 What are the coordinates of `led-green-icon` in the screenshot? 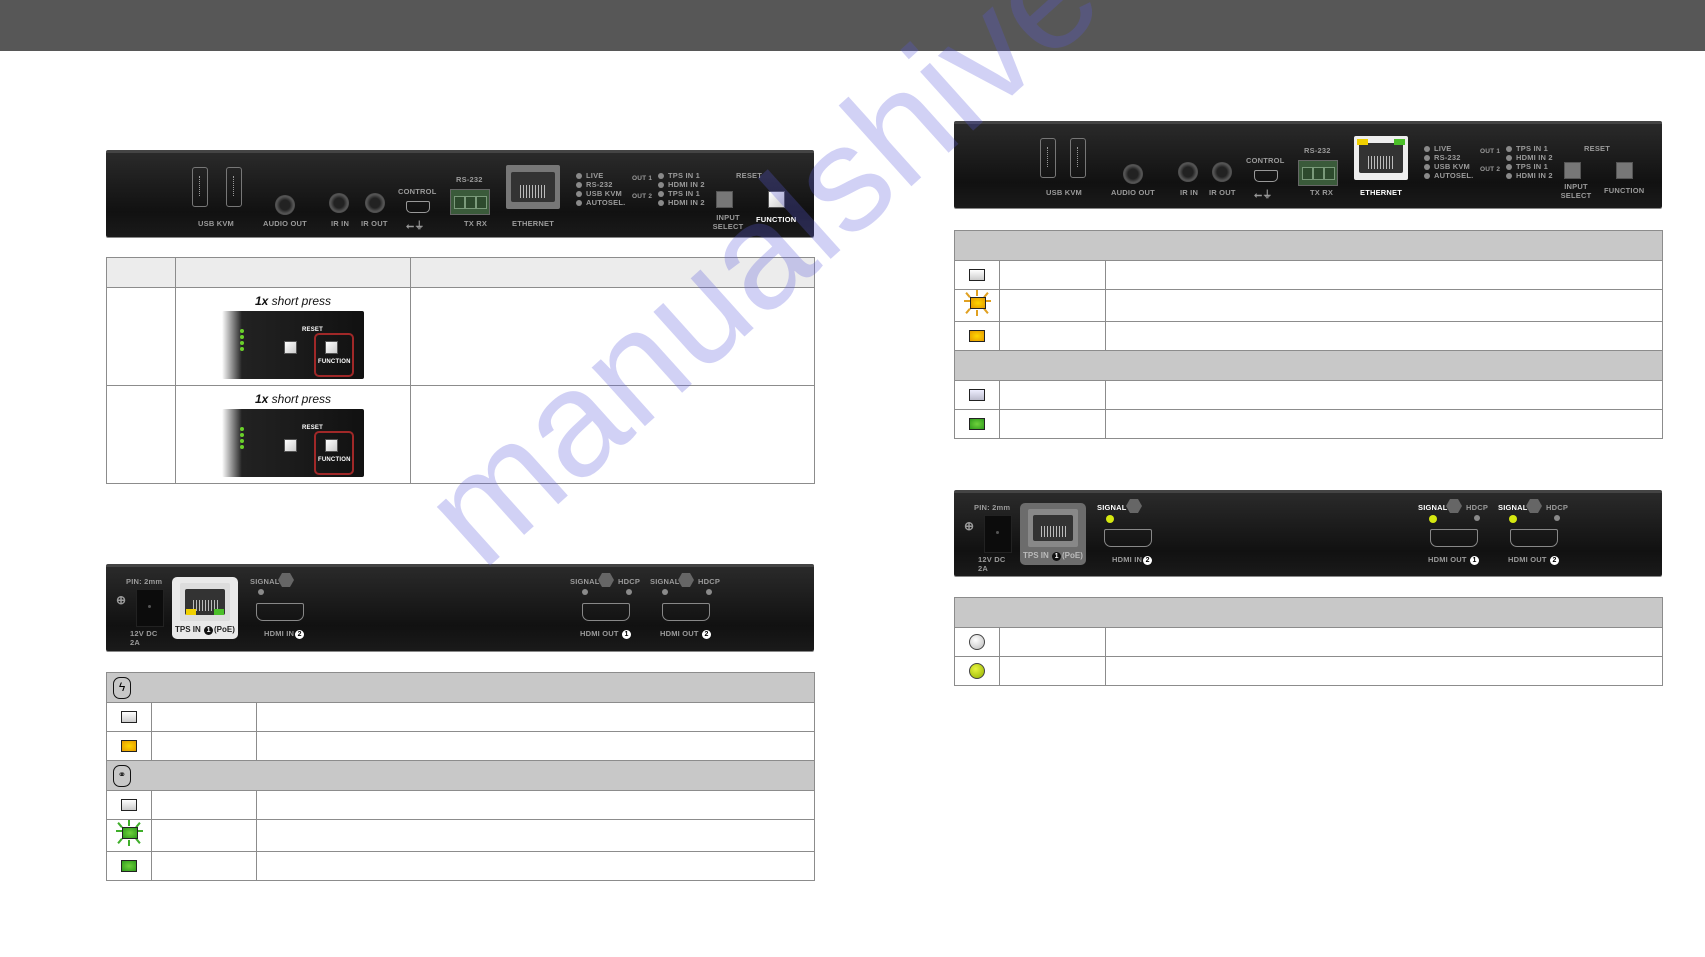 It's located at (129, 865).